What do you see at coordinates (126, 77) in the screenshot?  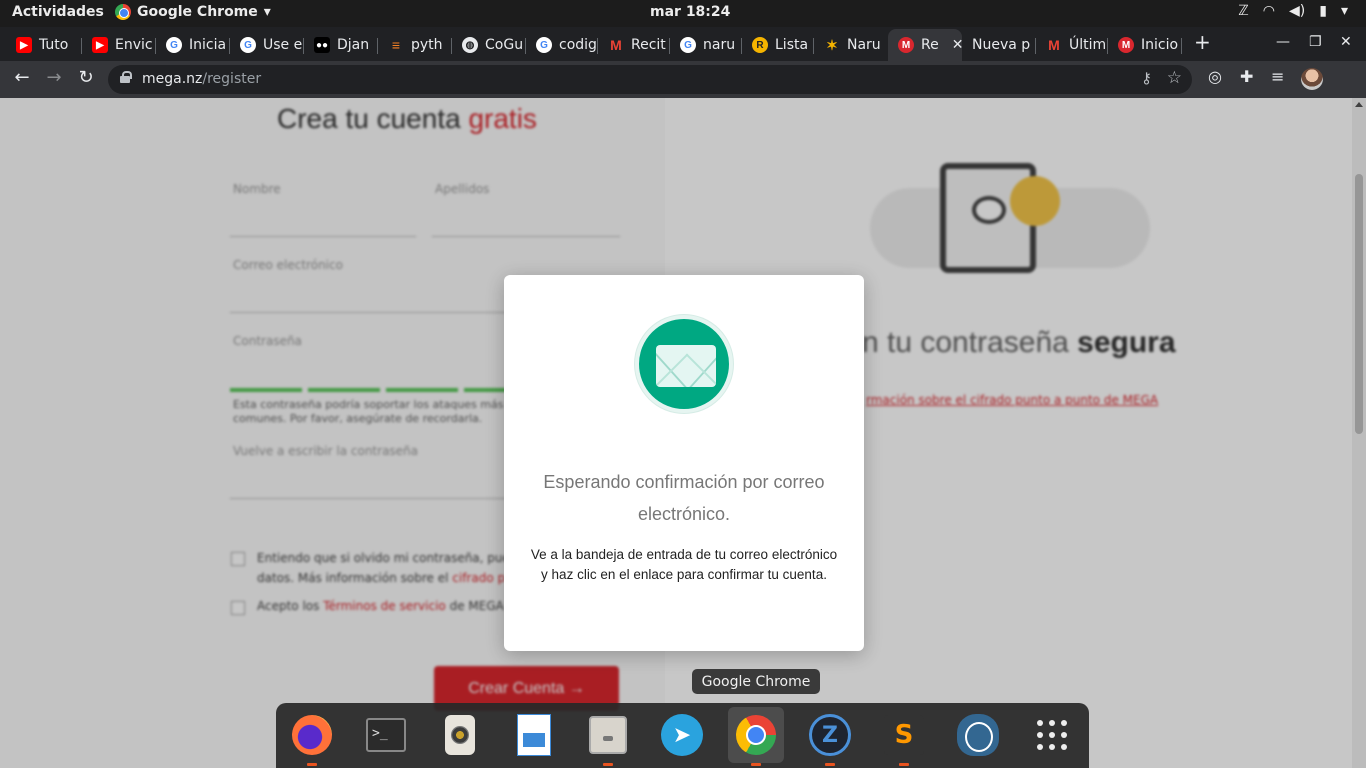 I see `lock-icon` at bounding box center [126, 77].